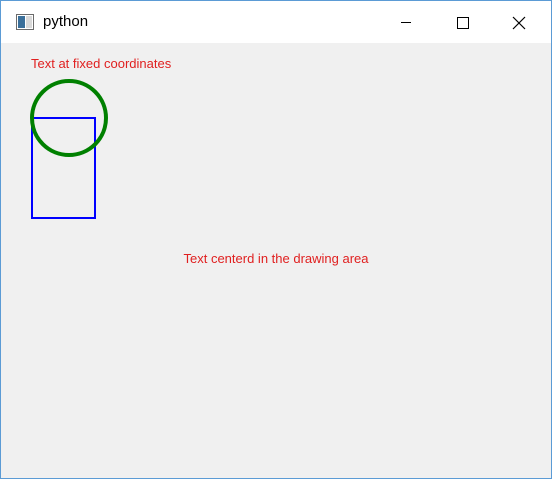  What do you see at coordinates (25, 22) in the screenshot?
I see `window-app-icon` at bounding box center [25, 22].